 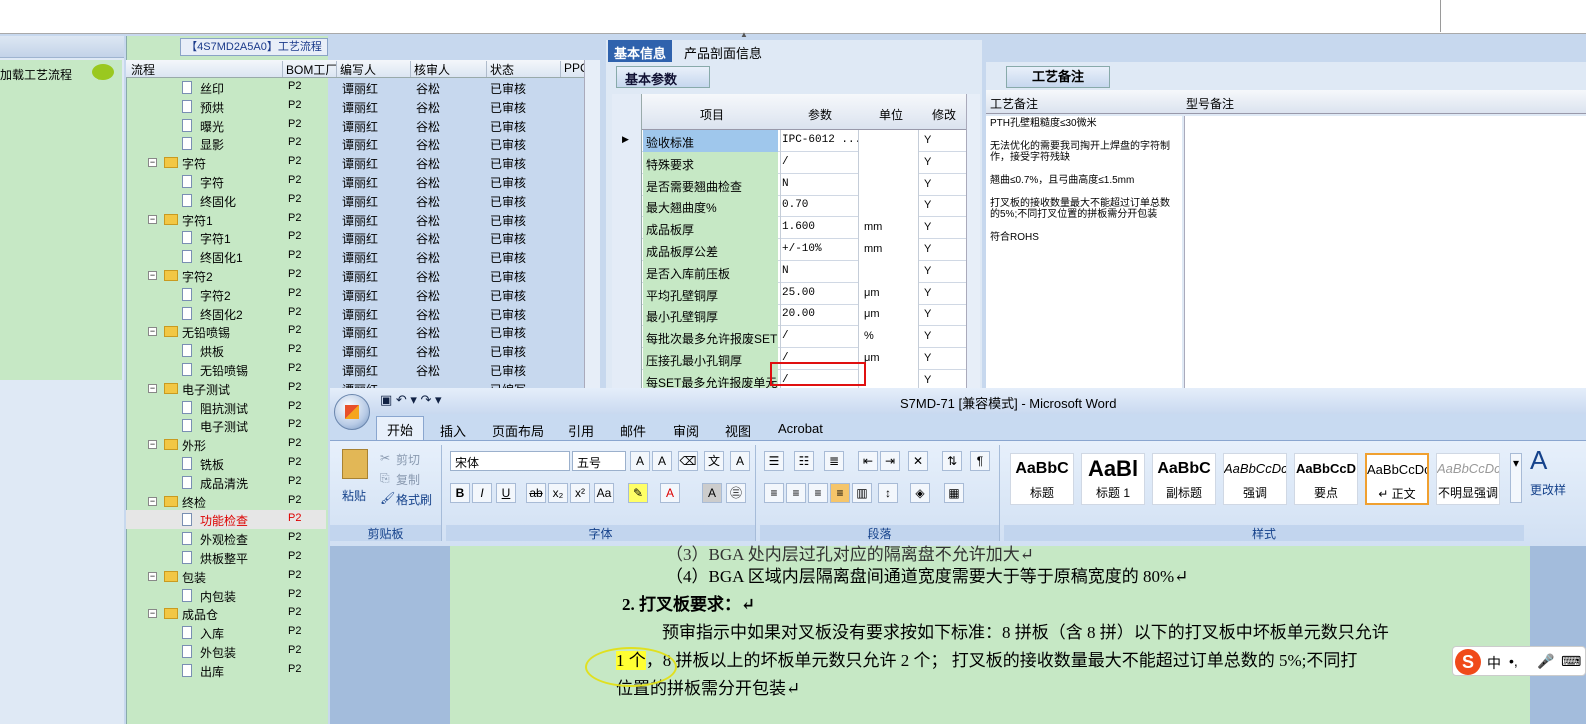 What do you see at coordinates (354, 495) in the screenshot?
I see `paste-button: 粘贴` at bounding box center [354, 495].